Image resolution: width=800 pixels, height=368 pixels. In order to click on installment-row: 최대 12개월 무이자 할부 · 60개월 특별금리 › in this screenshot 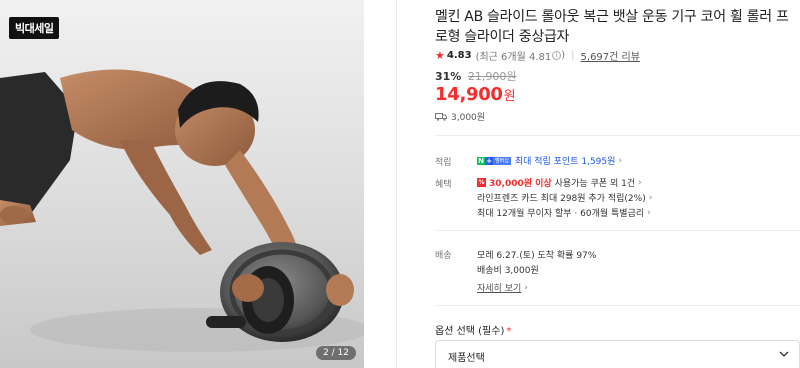, I will do `click(564, 213)`.